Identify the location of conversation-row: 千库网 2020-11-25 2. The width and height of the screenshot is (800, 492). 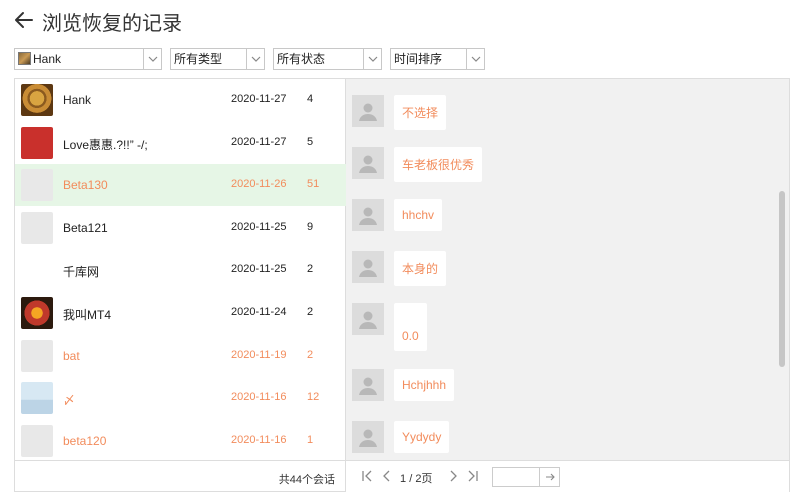
(180, 270).